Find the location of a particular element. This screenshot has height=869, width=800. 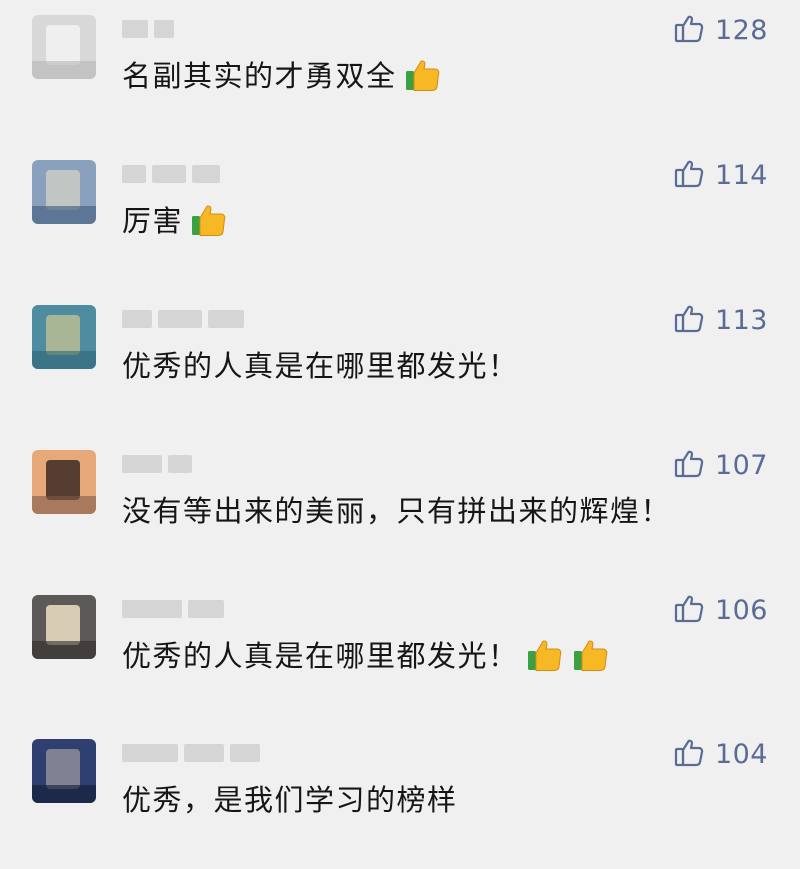

like-count: 106 is located at coordinates (741, 610).